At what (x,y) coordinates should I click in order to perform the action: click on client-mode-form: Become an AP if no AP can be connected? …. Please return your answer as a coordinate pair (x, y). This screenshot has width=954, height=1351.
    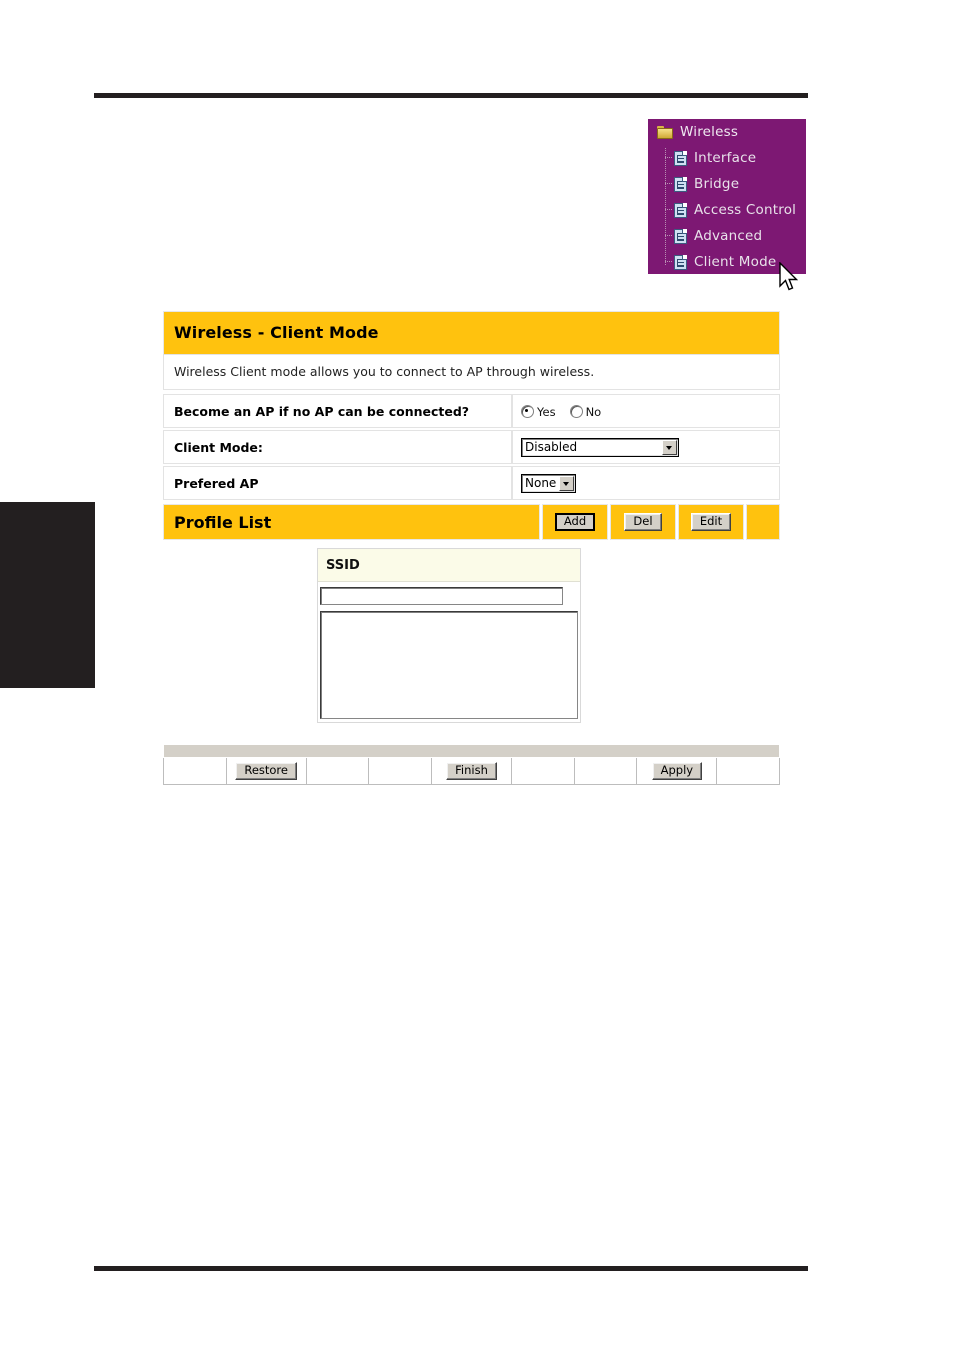
    Looking at the image, I should click on (471, 447).